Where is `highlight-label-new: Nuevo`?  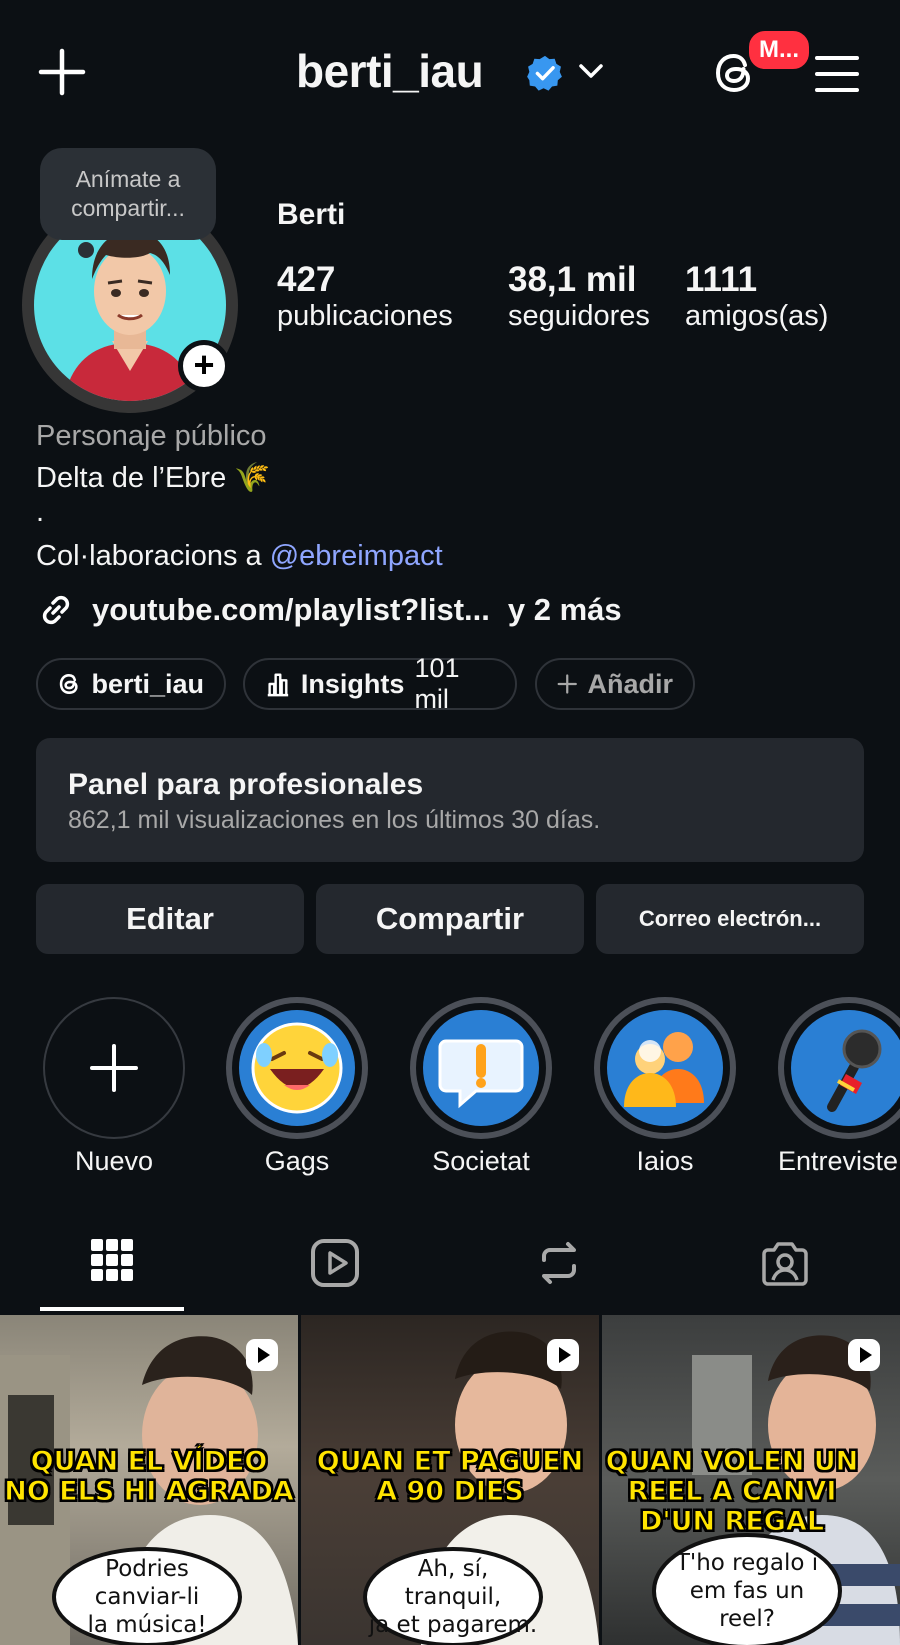
highlight-label-new: Nuevo is located at coordinates (114, 1161).